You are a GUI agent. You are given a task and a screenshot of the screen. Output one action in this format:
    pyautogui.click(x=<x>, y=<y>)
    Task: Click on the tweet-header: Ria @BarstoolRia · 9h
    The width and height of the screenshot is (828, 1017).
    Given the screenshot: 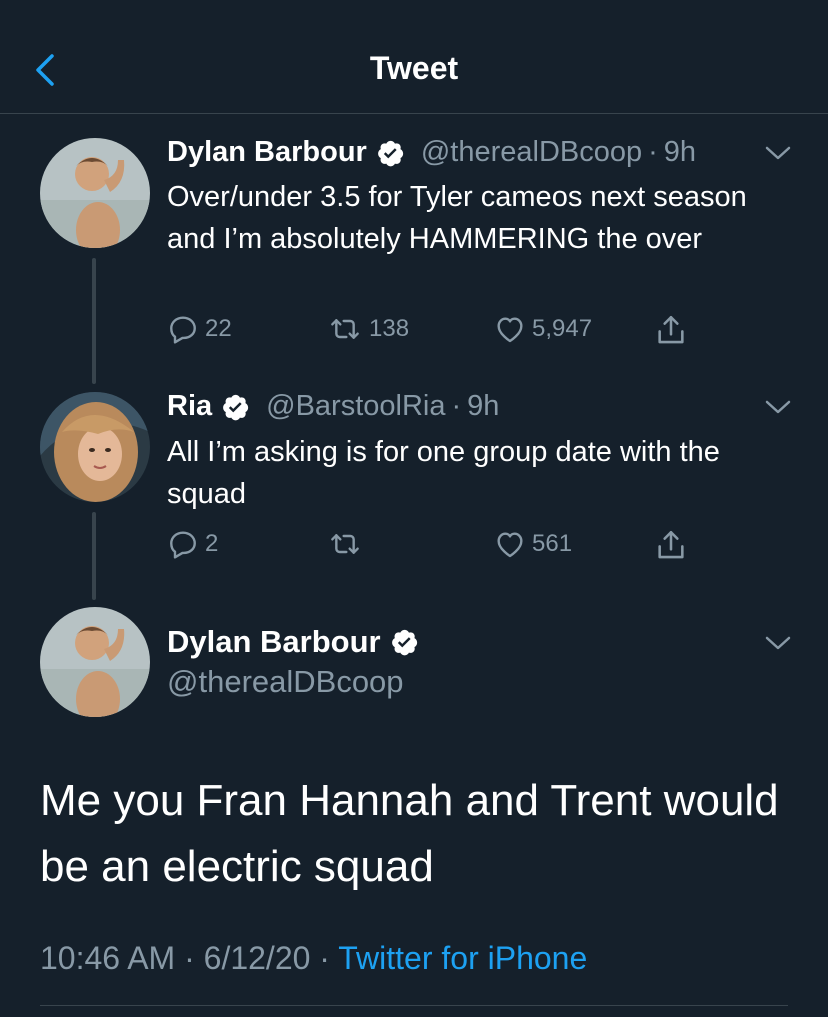 What is the action you would take?
    pyautogui.click(x=333, y=406)
    